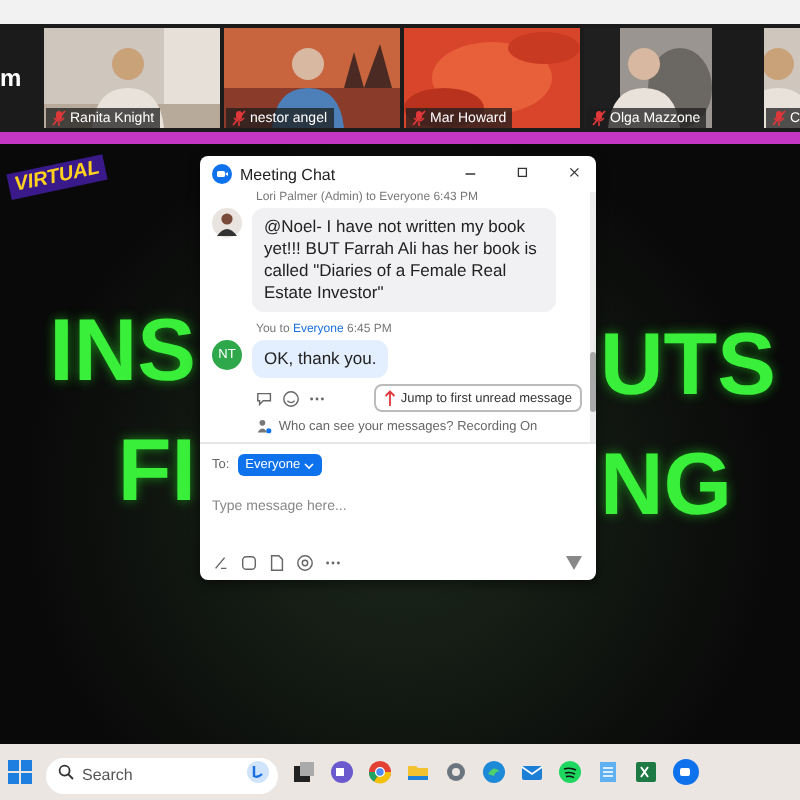  I want to click on window-title: Meeting Chat, so click(289, 174).